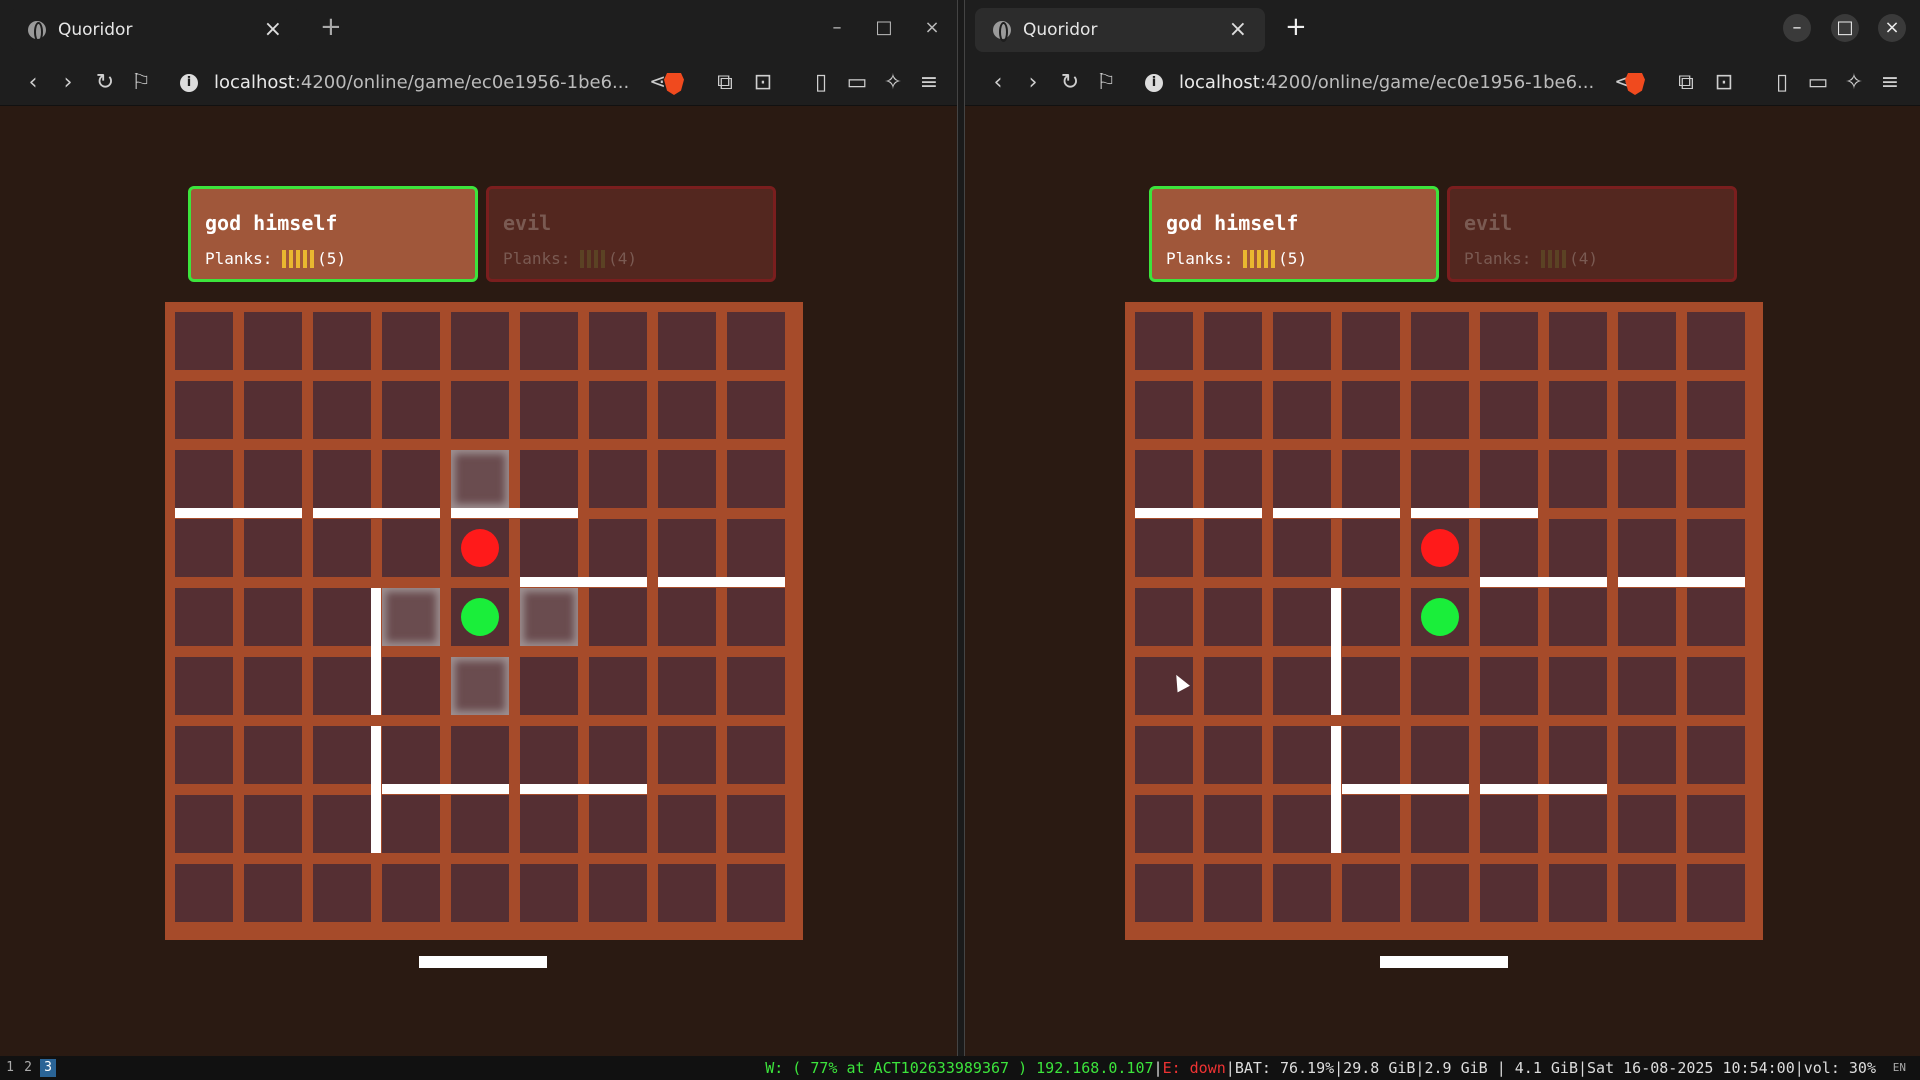 The width and height of the screenshot is (1920, 1080). Describe the element at coordinates (28, 1068) in the screenshot. I see `workspace-2: 2` at that location.